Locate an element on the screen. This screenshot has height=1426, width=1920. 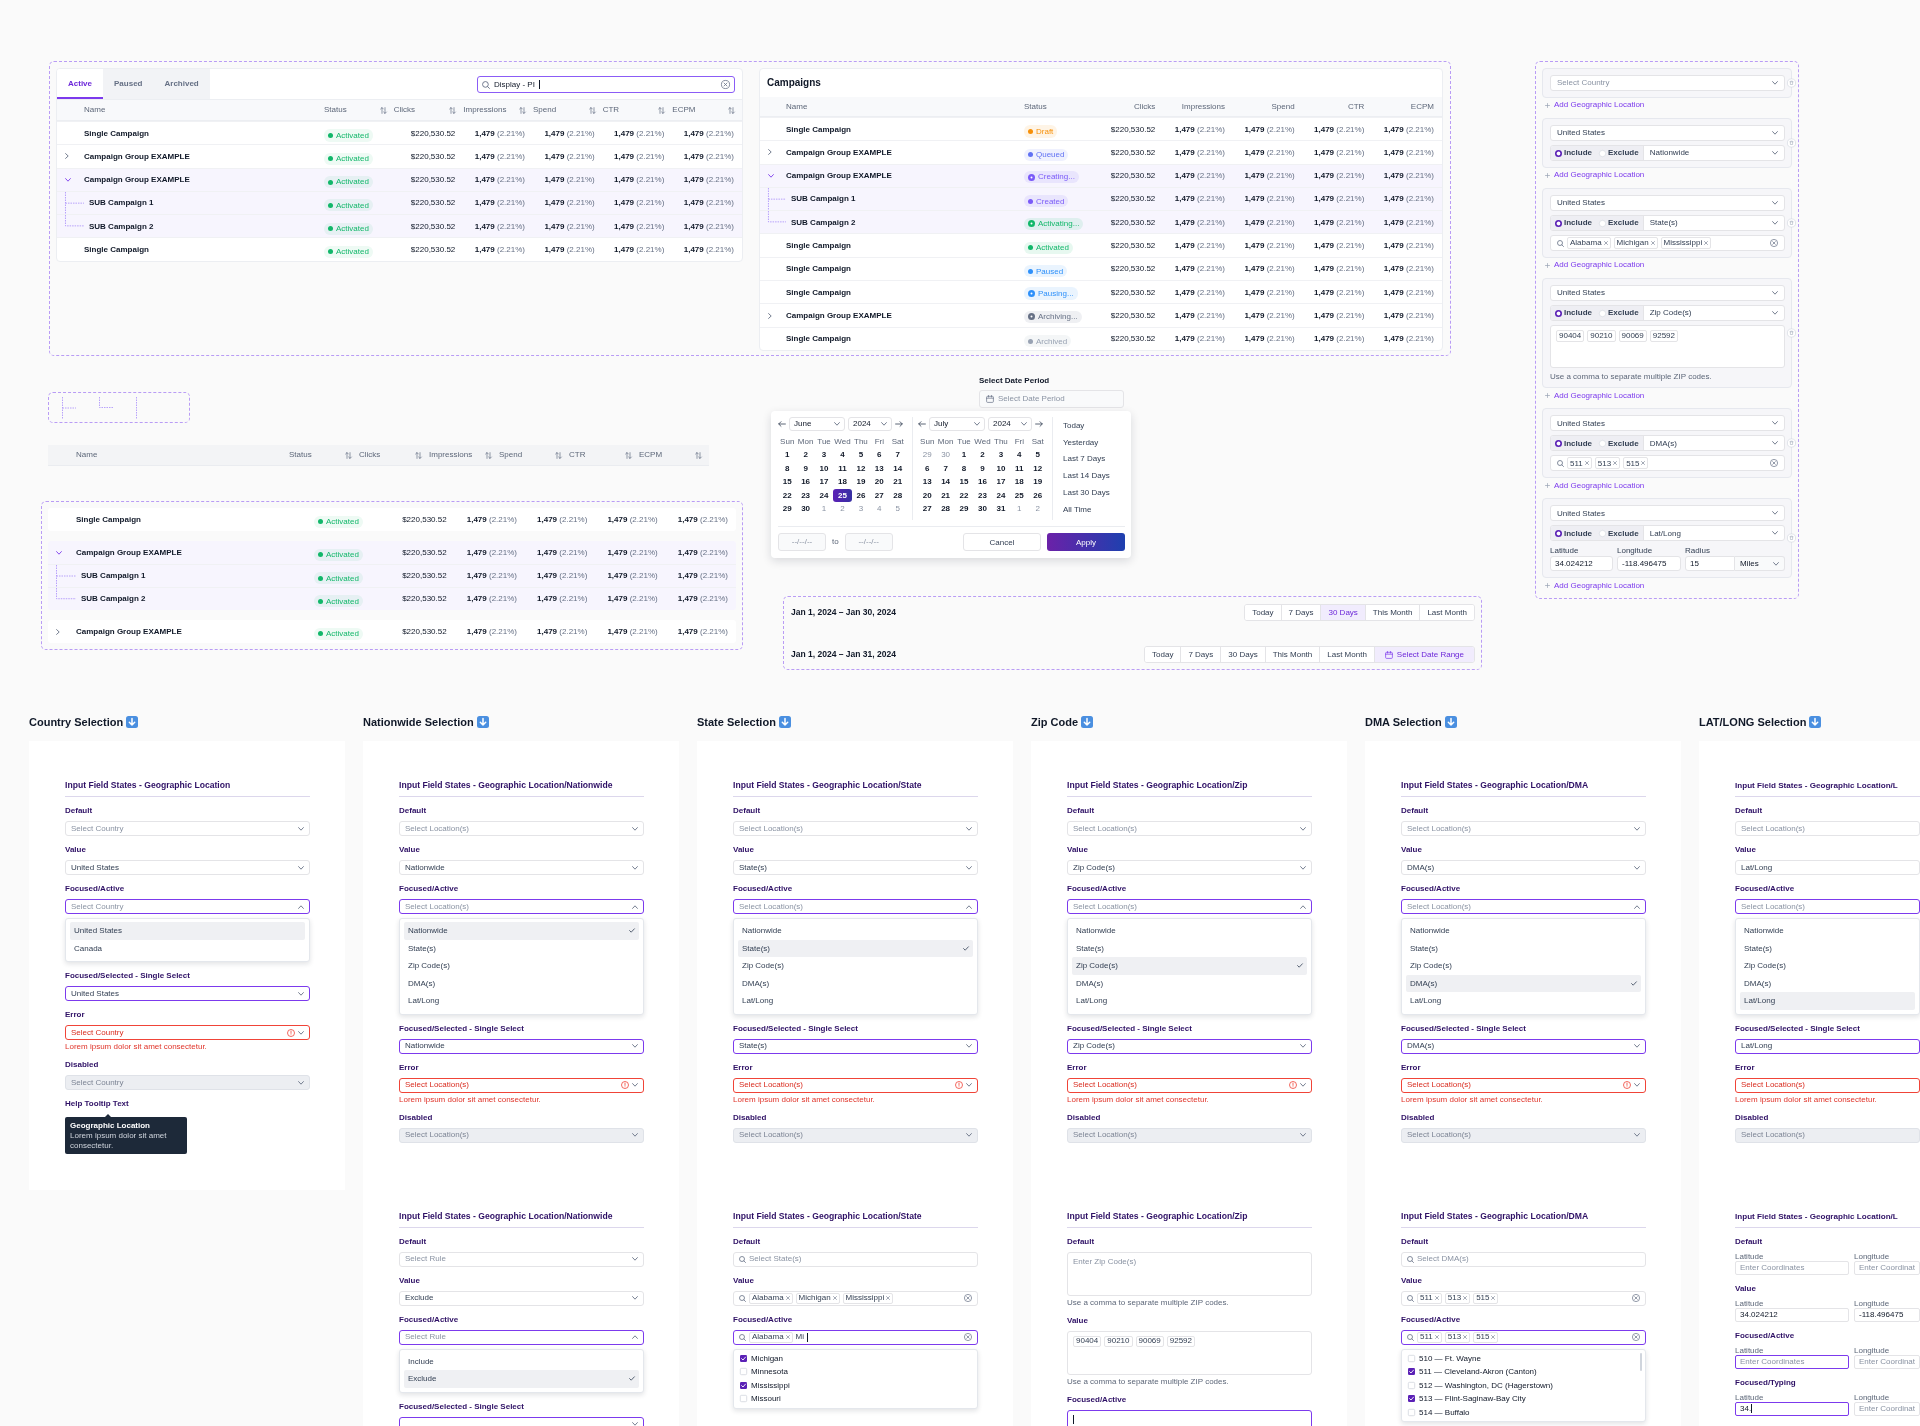
dropdown-option: 513 — Flint-Saginaw-Bay City is located at coordinates (1521, 1399).